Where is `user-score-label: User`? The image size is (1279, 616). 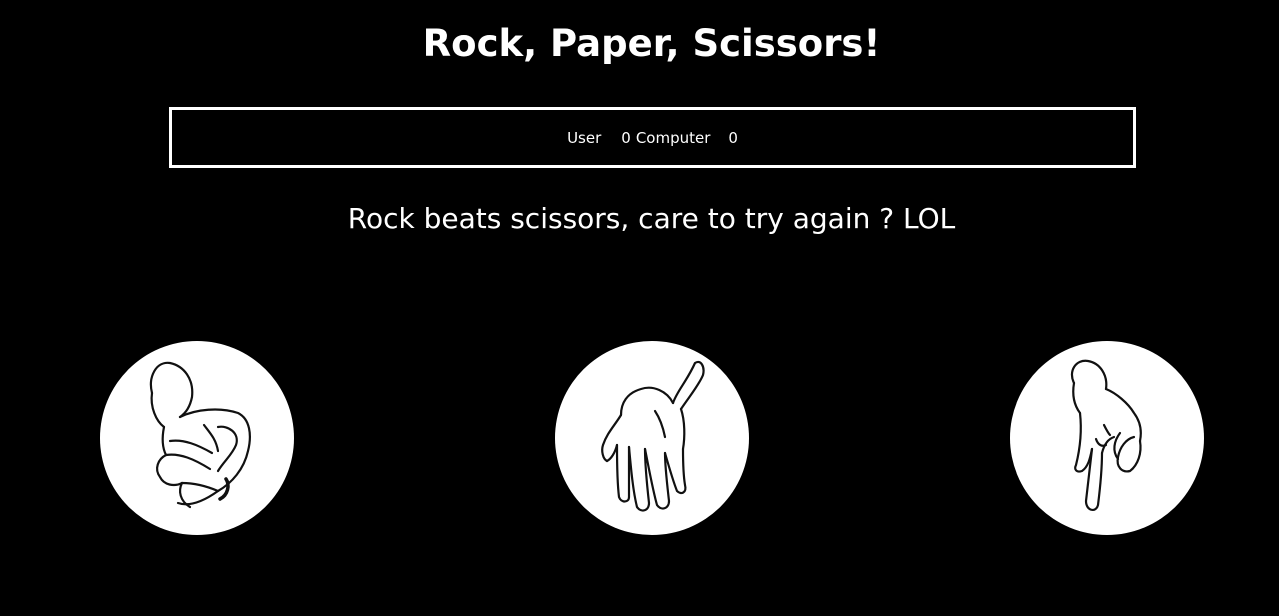
user-score-label: User is located at coordinates (584, 137).